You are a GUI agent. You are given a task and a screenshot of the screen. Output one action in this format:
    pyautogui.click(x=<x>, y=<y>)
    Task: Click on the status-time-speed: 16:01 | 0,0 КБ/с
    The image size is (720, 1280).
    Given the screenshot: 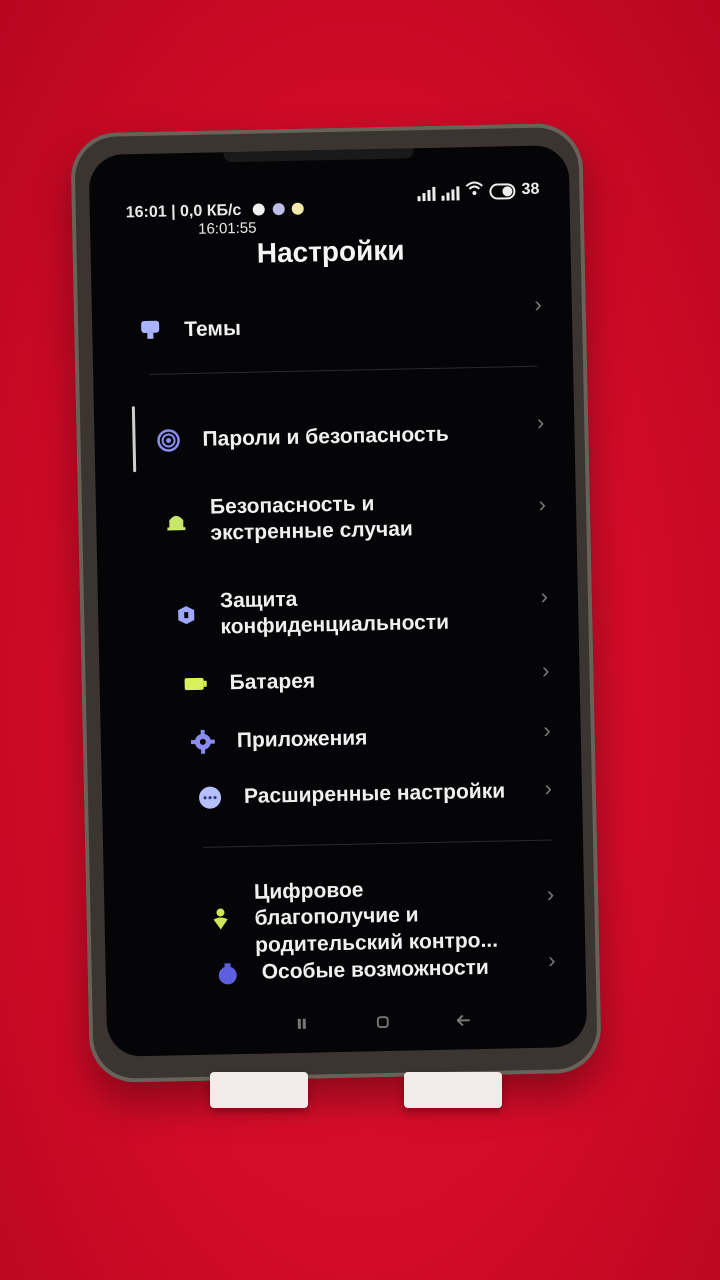 What is the action you would take?
    pyautogui.click(x=183, y=211)
    